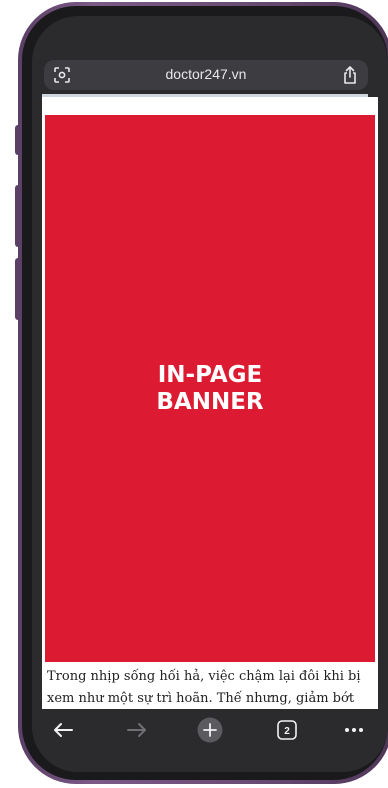 This screenshot has height=788, width=388. I want to click on action-button, so click(18, 140).